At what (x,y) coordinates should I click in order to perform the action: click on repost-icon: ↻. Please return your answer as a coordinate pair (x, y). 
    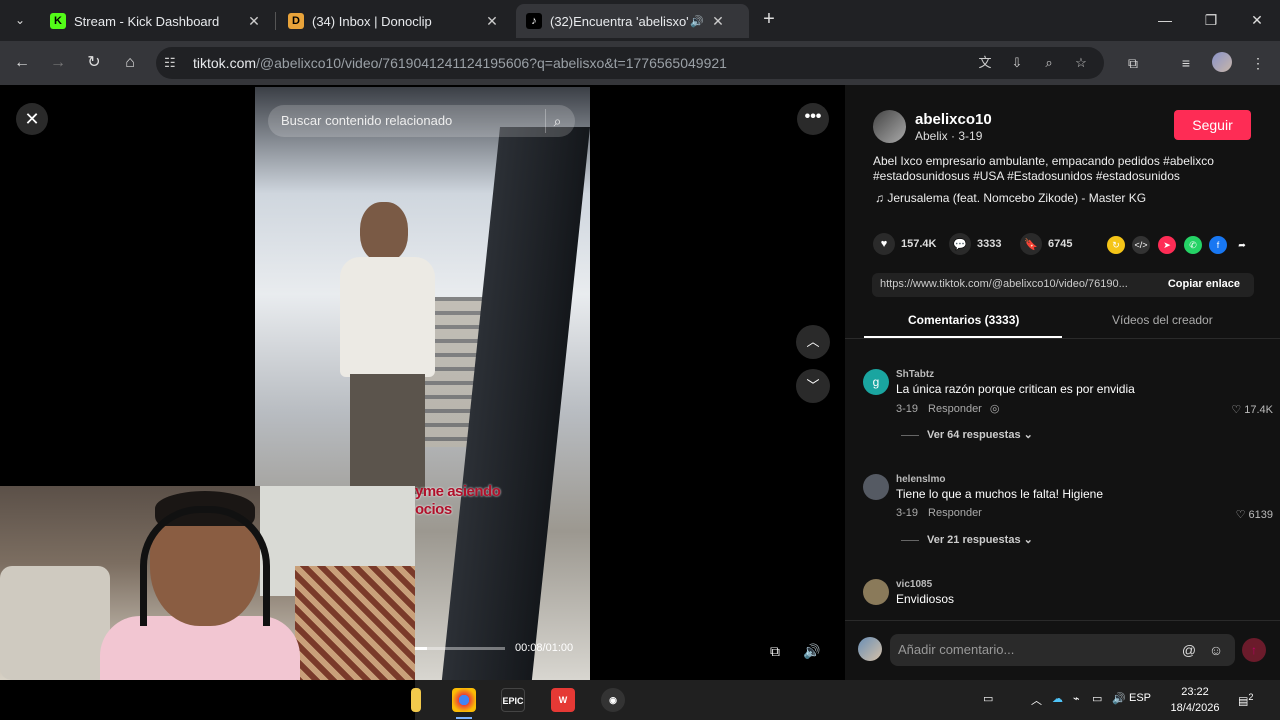
    Looking at the image, I should click on (1116, 245).